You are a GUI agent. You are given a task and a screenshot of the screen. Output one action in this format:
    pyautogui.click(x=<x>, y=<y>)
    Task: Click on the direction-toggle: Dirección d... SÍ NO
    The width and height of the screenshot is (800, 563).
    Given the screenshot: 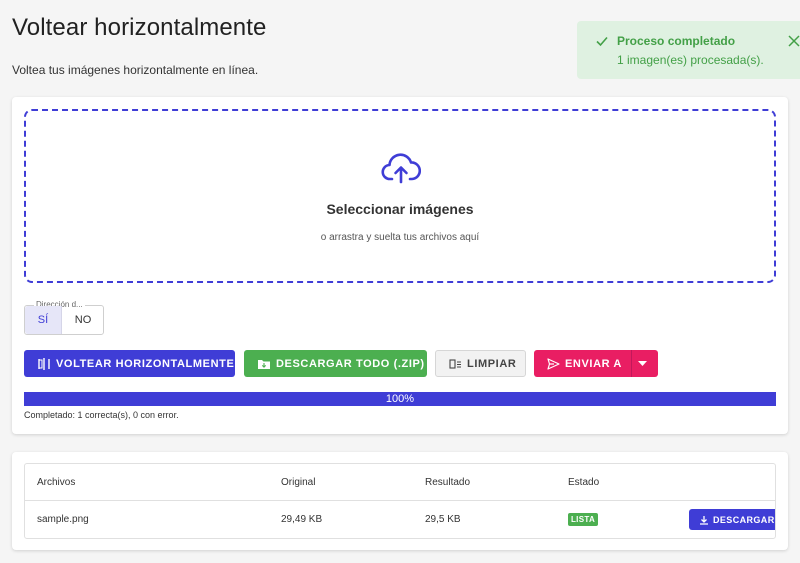 What is the action you would take?
    pyautogui.click(x=64, y=317)
    